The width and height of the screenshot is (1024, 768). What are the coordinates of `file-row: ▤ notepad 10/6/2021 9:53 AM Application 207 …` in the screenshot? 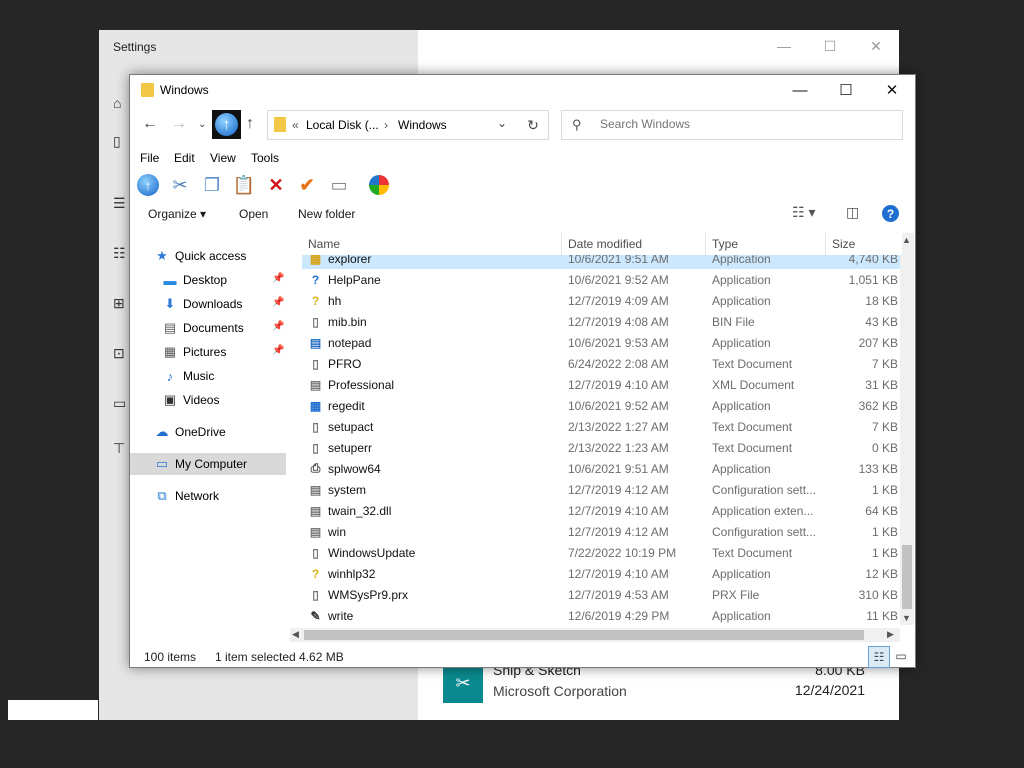 It's located at (602, 342).